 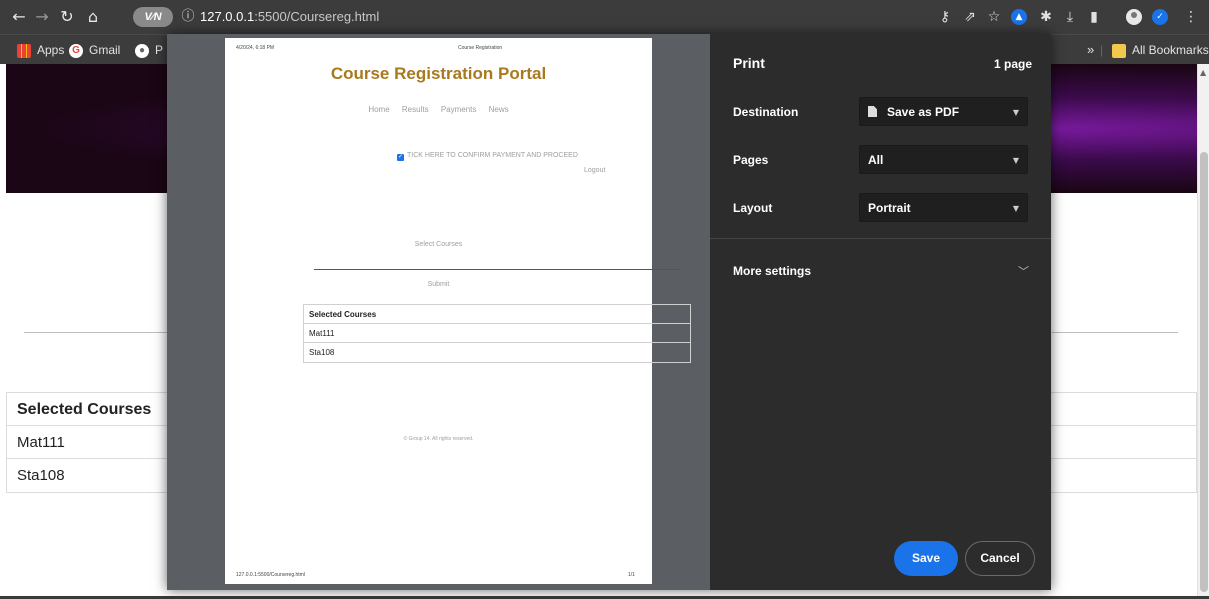 I want to click on preview-select-courses: Select Courses, so click(x=438, y=244).